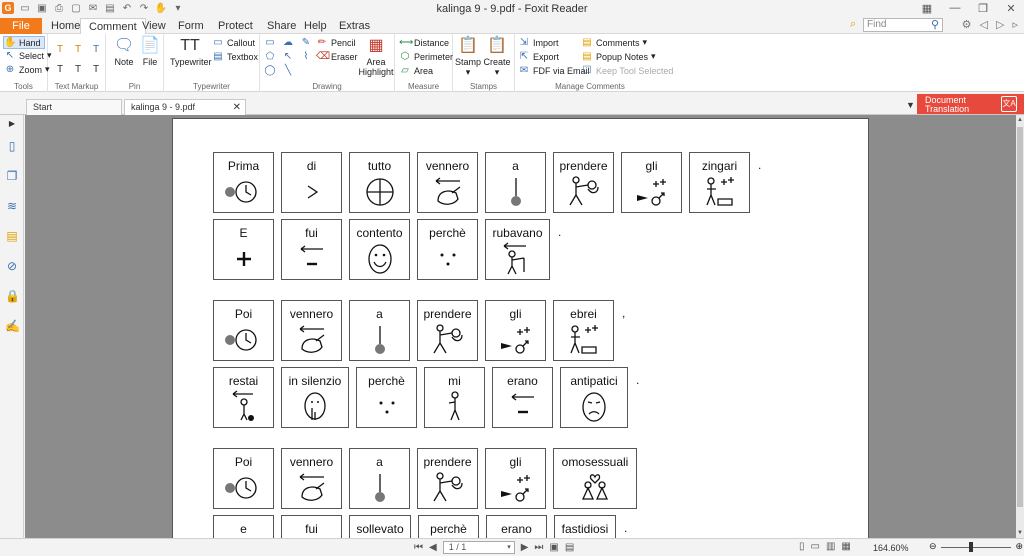 The image size is (1024, 556). I want to click on cloud-icon: ☁, so click(288, 42).